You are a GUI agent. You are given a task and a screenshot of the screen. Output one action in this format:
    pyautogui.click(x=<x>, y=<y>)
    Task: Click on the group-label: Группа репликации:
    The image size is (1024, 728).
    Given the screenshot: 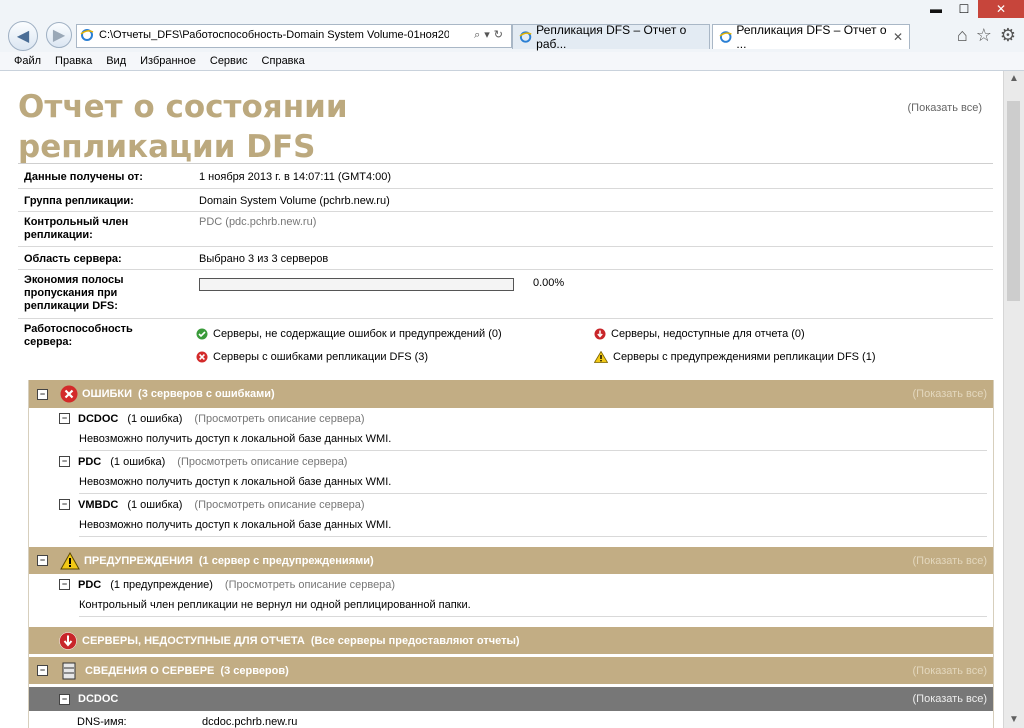 What is the action you would take?
    pyautogui.click(x=79, y=201)
    